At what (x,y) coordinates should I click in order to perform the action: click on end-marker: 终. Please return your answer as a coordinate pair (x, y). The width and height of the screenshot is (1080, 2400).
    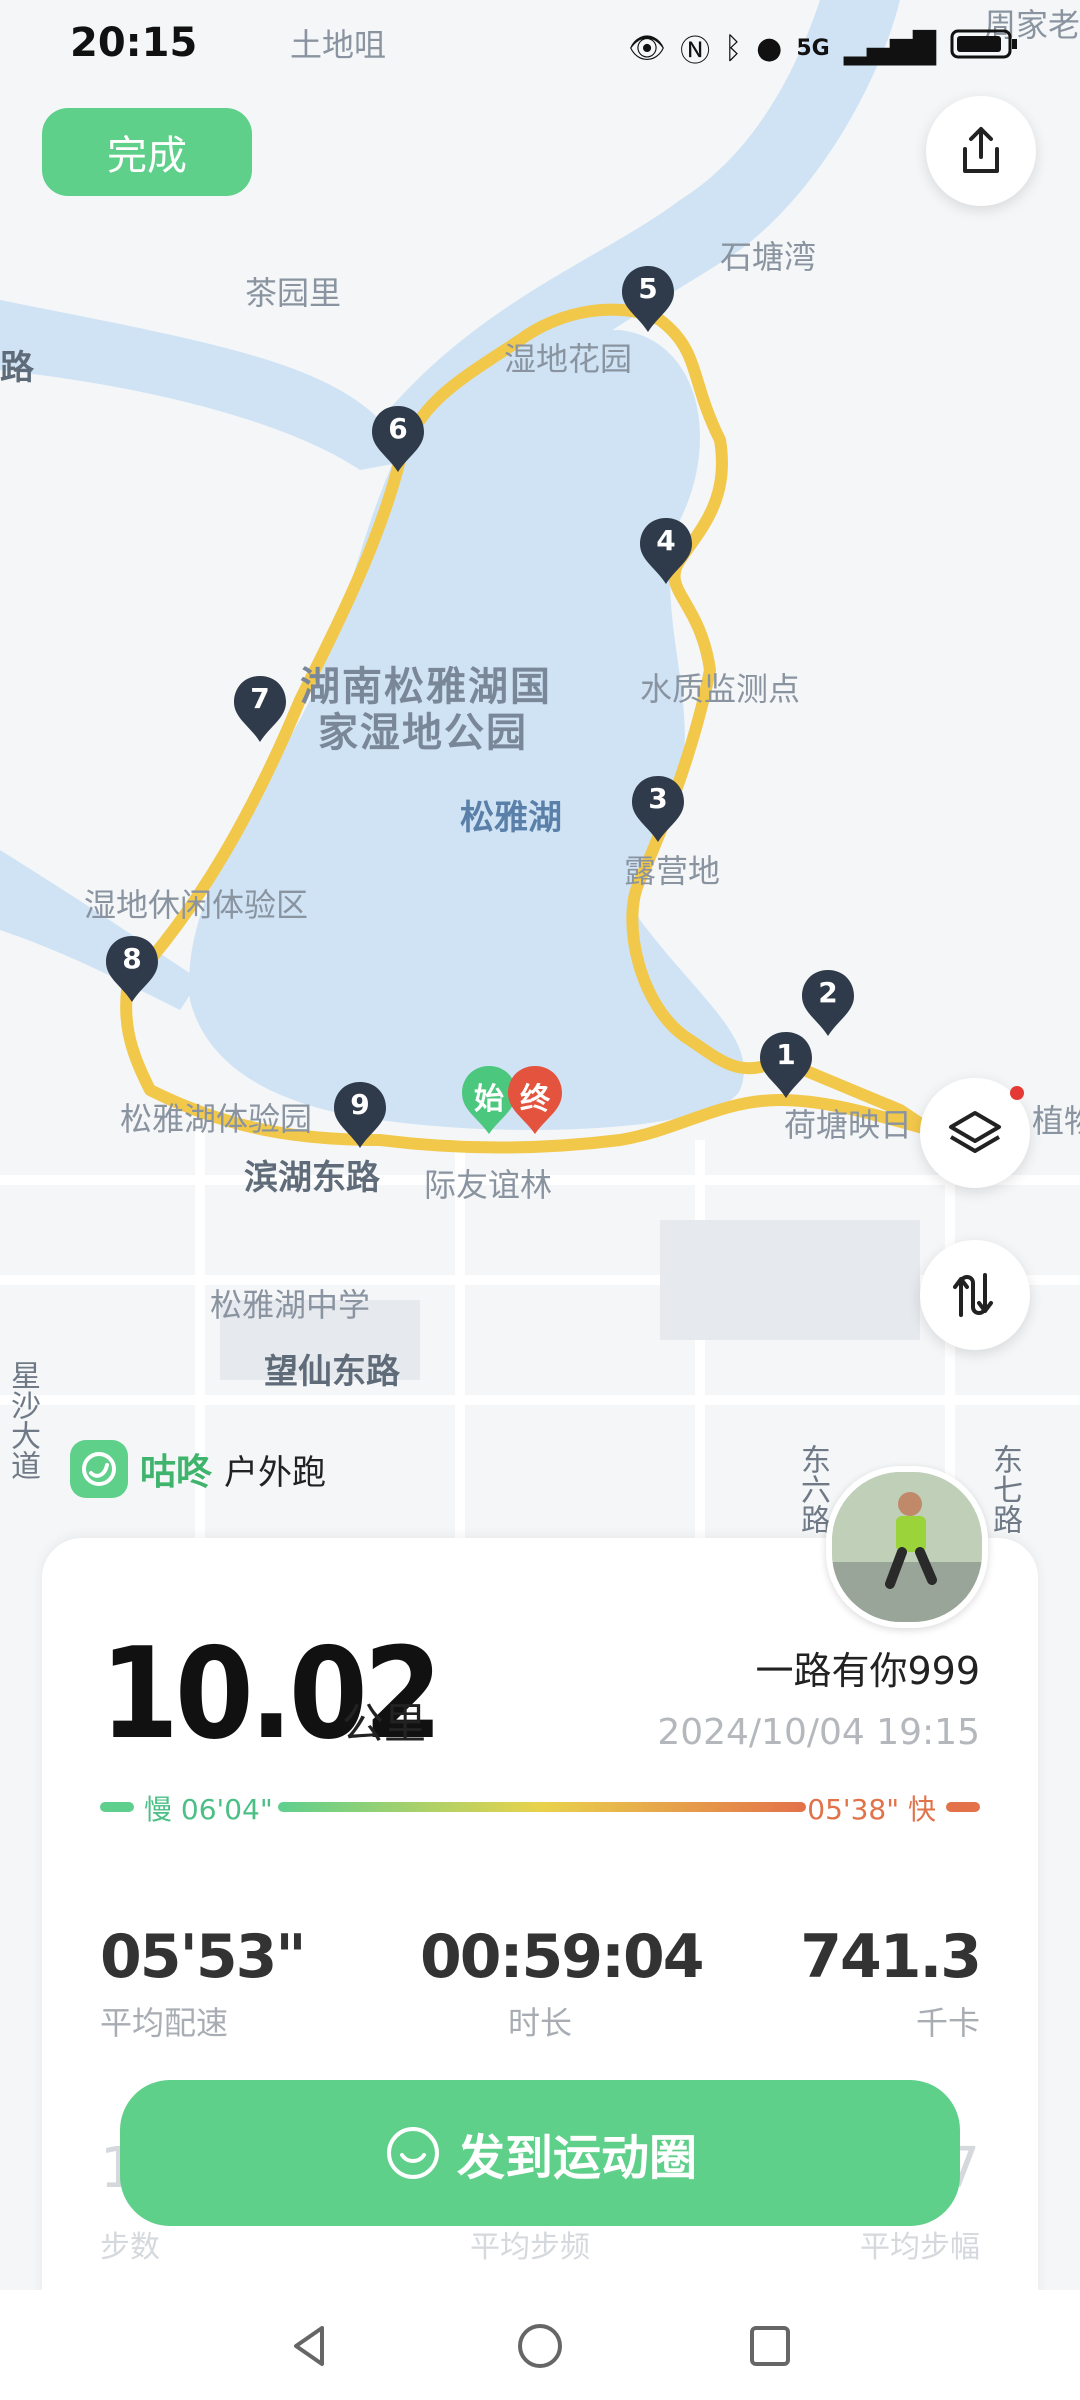
    Looking at the image, I should click on (535, 1100).